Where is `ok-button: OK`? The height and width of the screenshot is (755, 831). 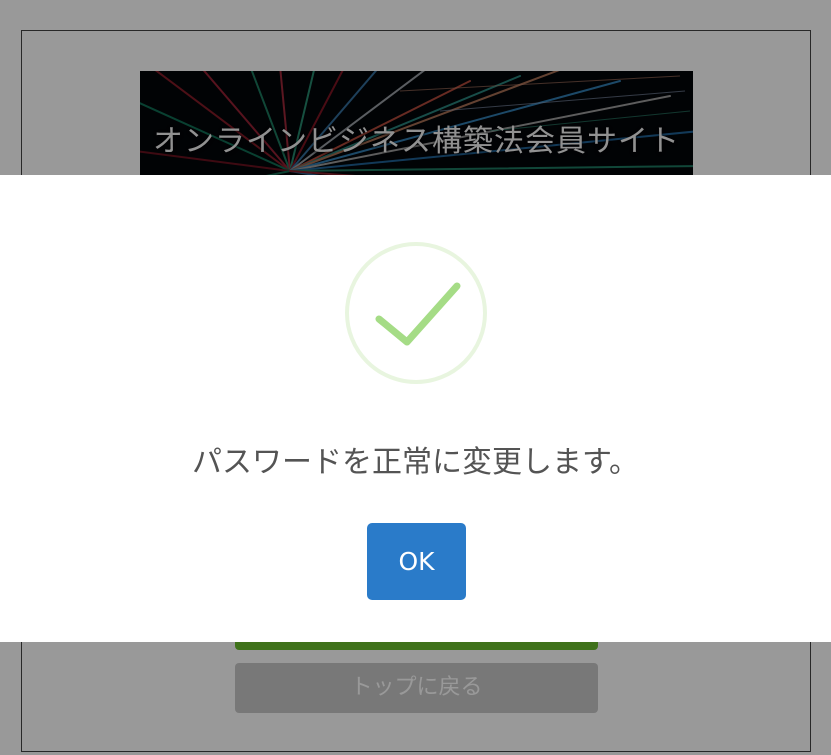 ok-button: OK is located at coordinates (416, 561).